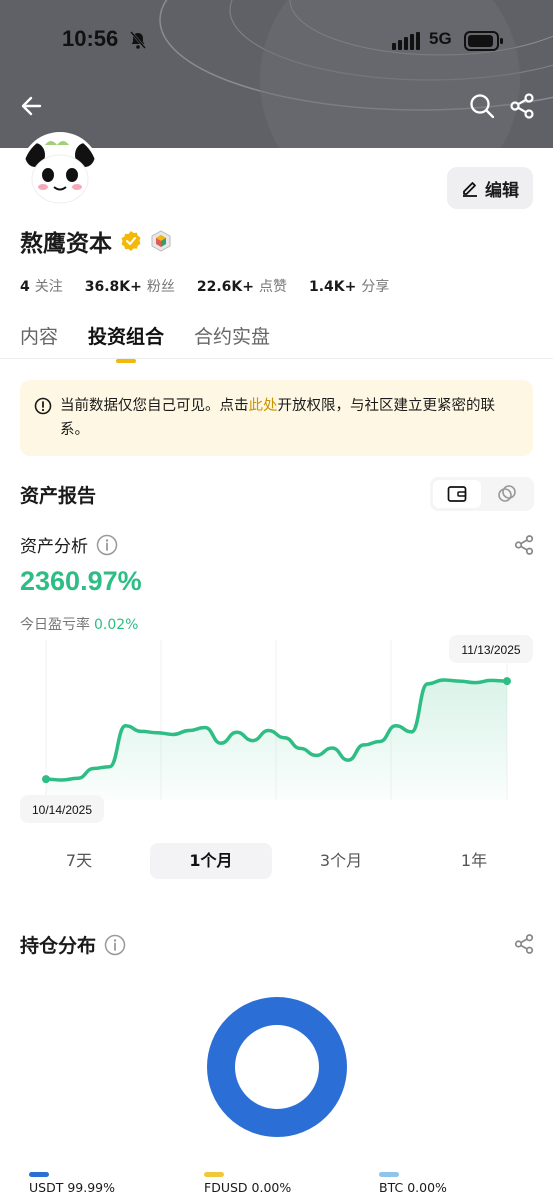  Describe the element at coordinates (356, 74) in the screenshot. I see `banner-decoration` at that location.